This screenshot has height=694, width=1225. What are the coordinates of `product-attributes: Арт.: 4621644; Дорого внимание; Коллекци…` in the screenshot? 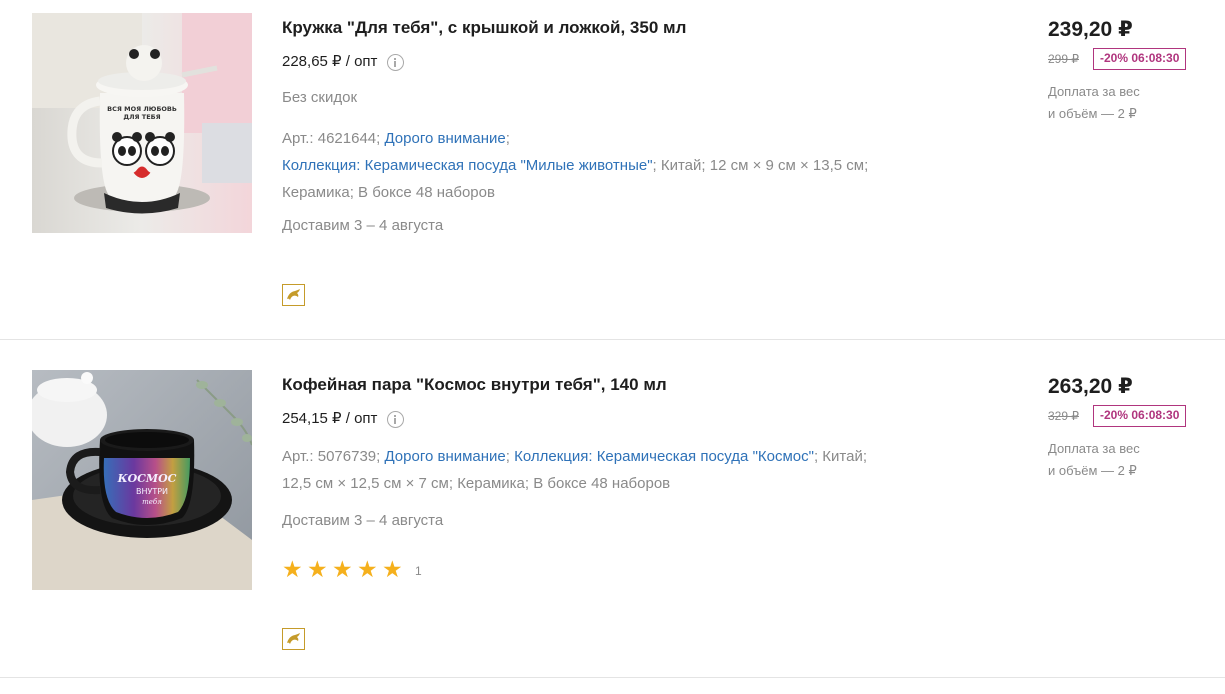 It's located at (612, 165).